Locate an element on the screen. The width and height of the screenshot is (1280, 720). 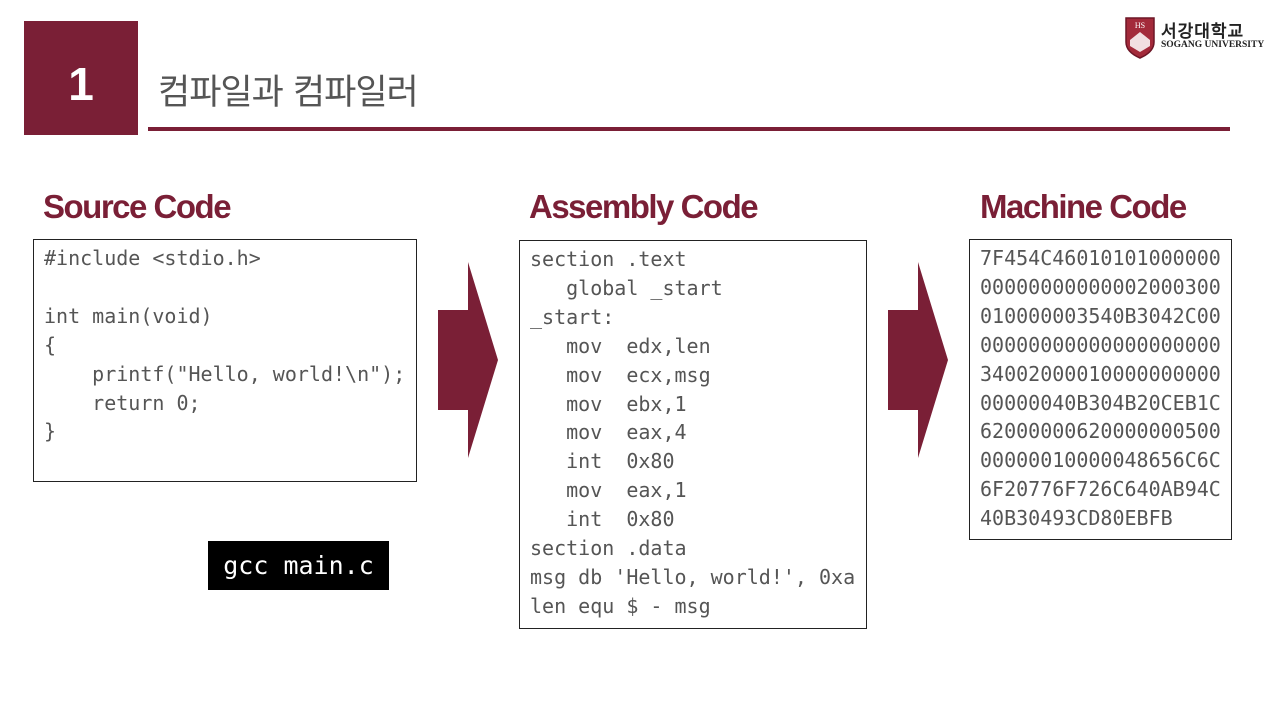
source-code-heading: Source Code is located at coordinates (137, 206).